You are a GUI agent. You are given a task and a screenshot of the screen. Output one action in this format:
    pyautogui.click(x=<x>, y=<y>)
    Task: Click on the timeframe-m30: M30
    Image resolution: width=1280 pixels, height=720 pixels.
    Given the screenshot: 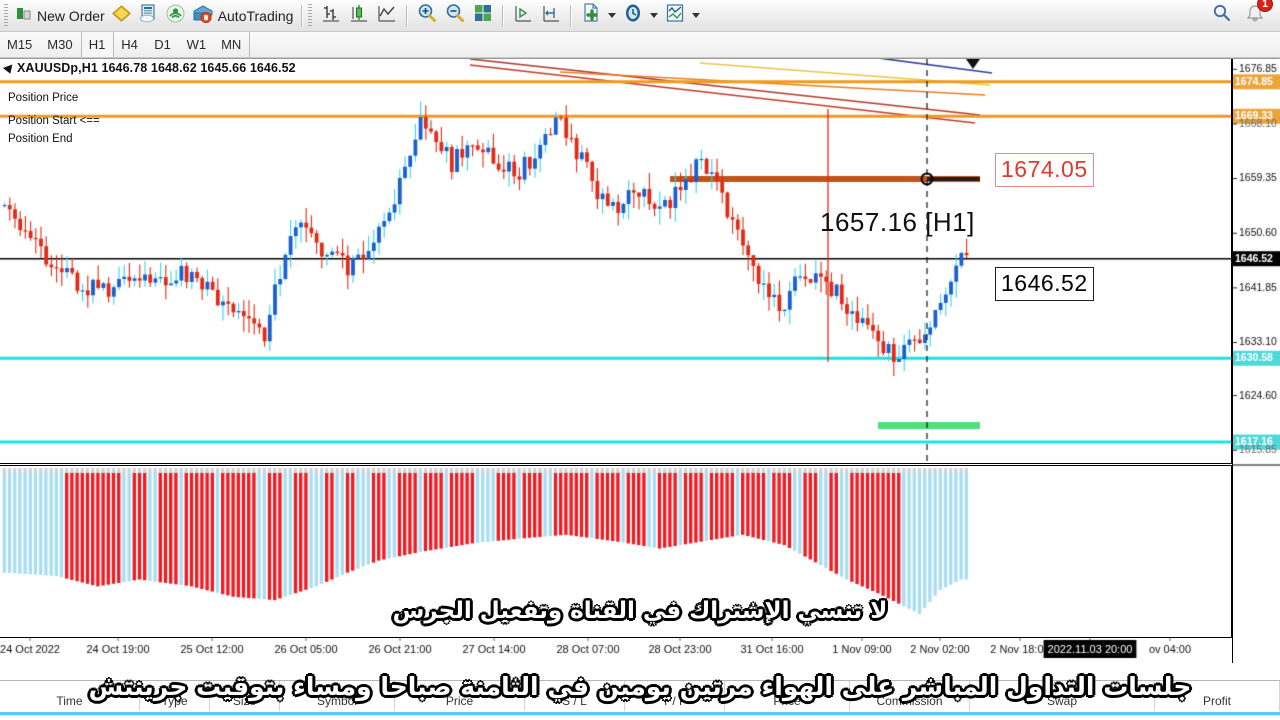 What is the action you would take?
    pyautogui.click(x=60, y=44)
    